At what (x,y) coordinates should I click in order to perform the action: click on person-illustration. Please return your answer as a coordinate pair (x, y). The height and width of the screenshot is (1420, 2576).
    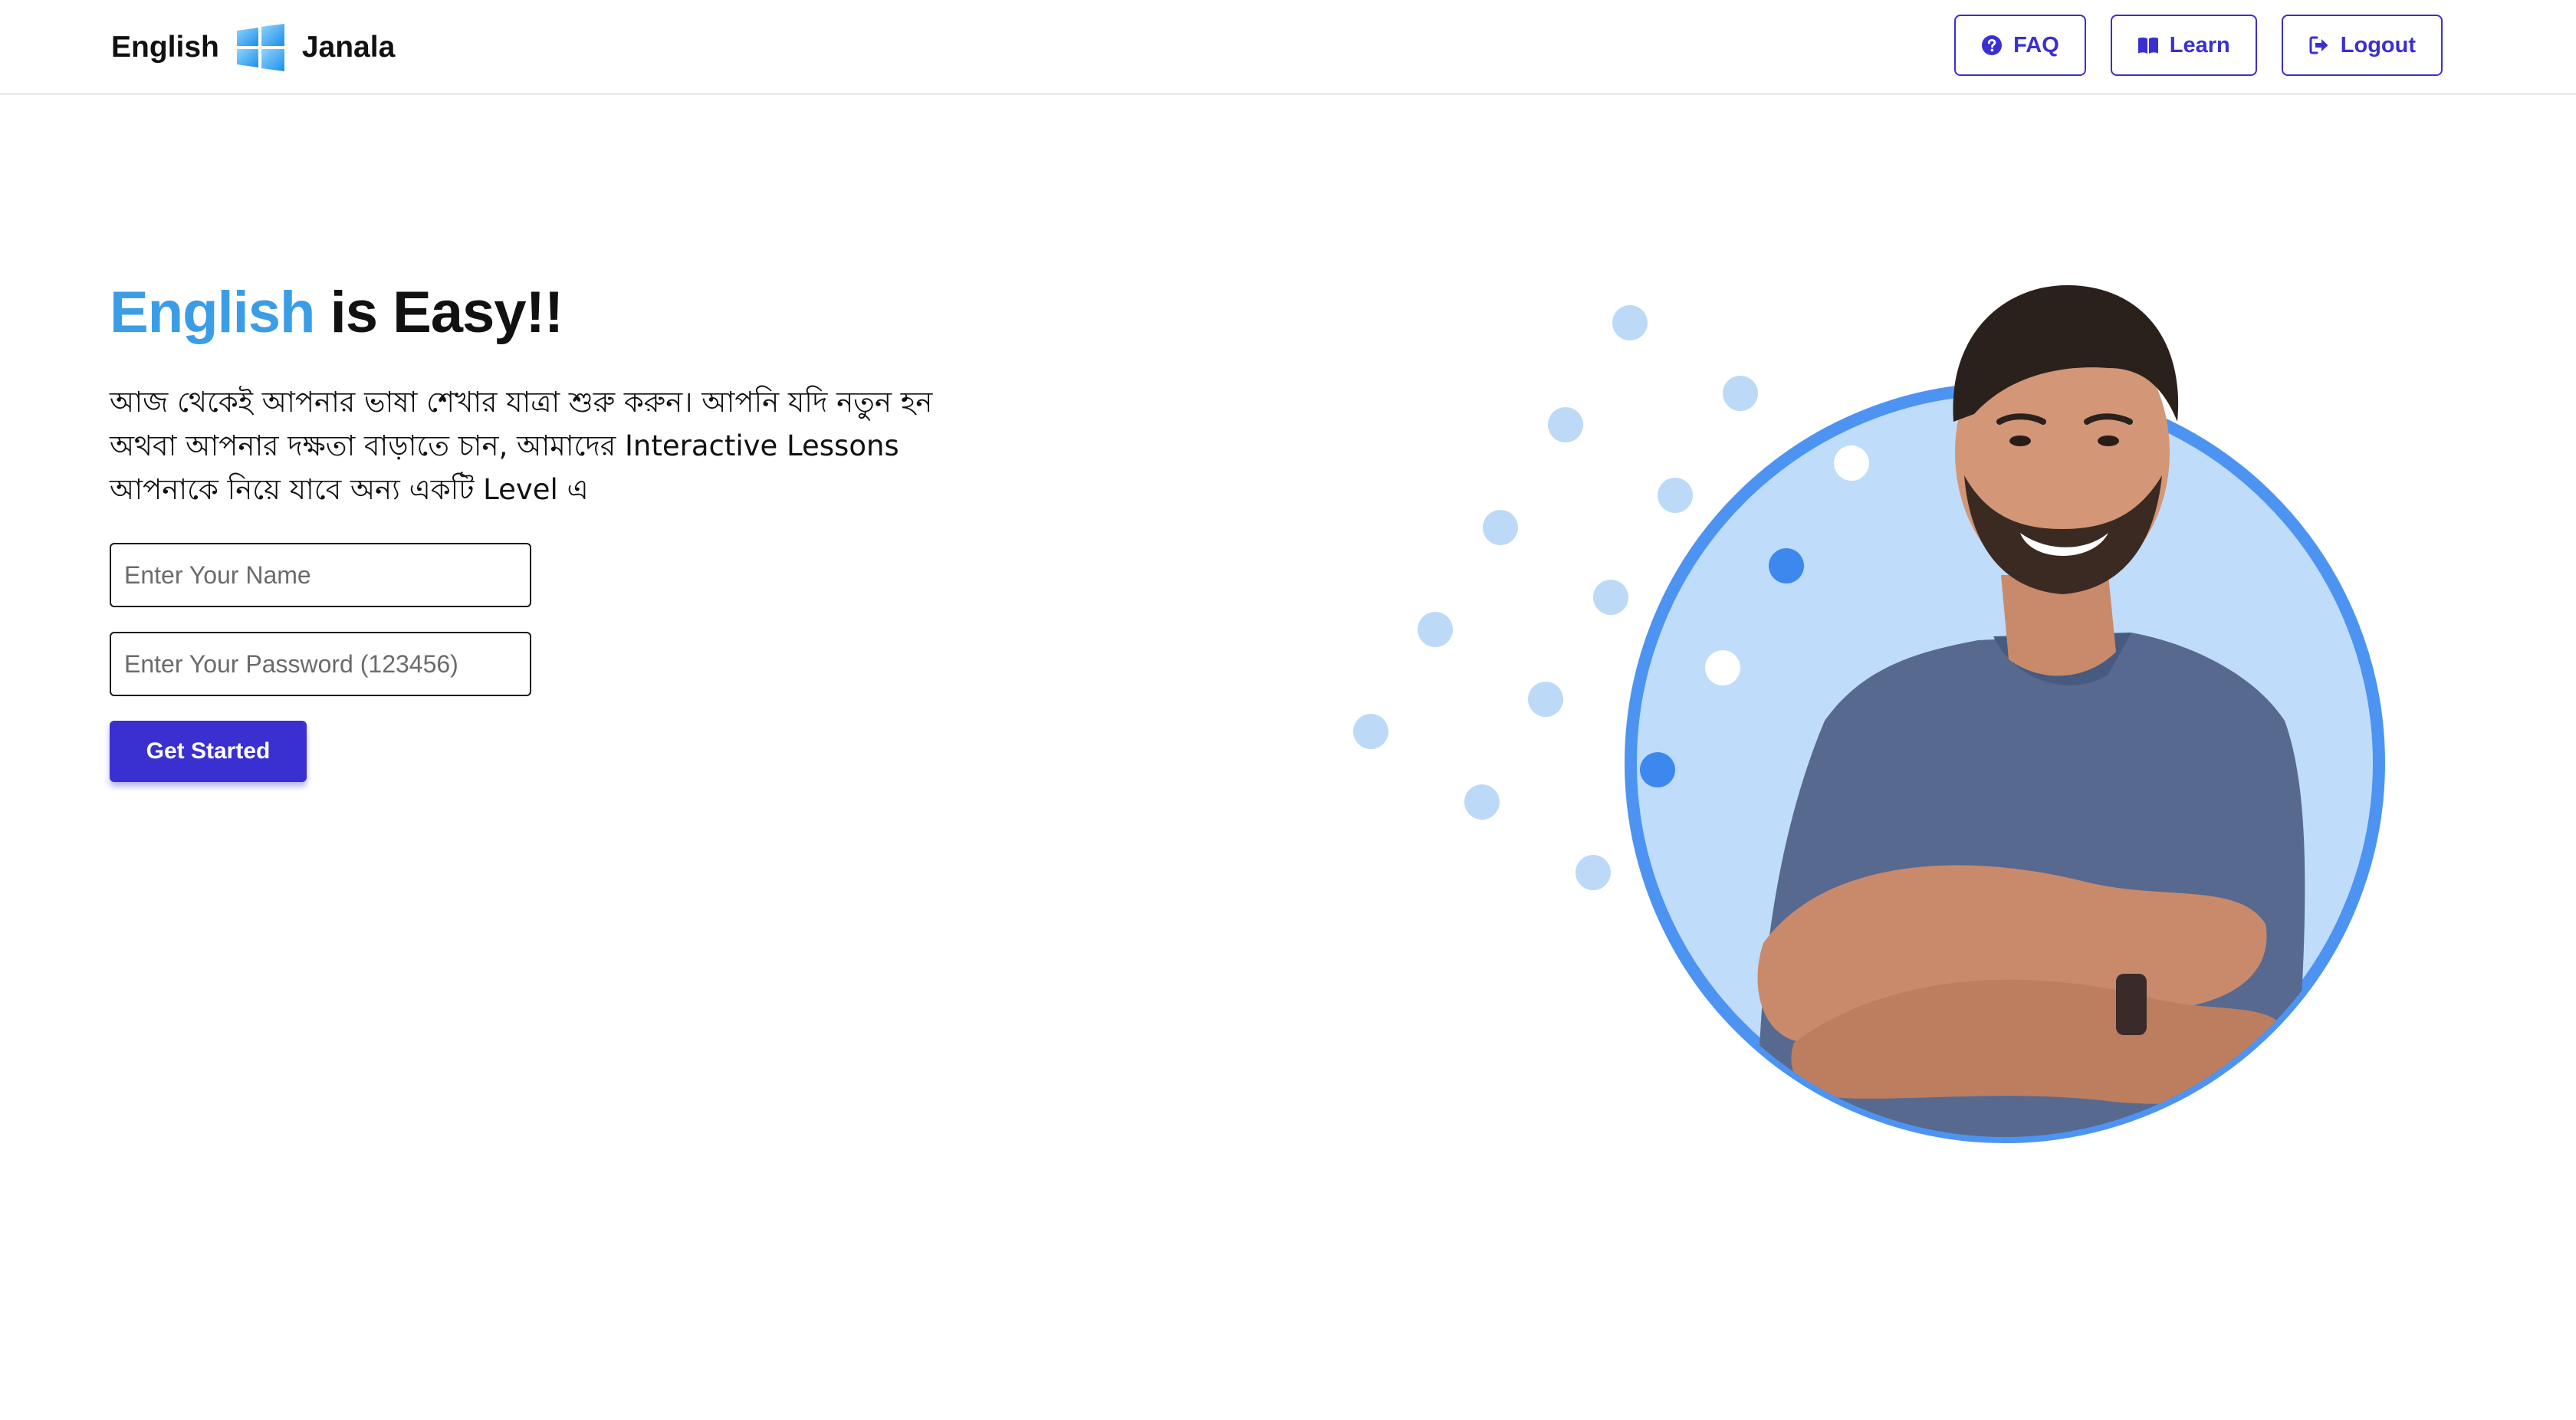
    Looking at the image, I should click on (2031, 710).